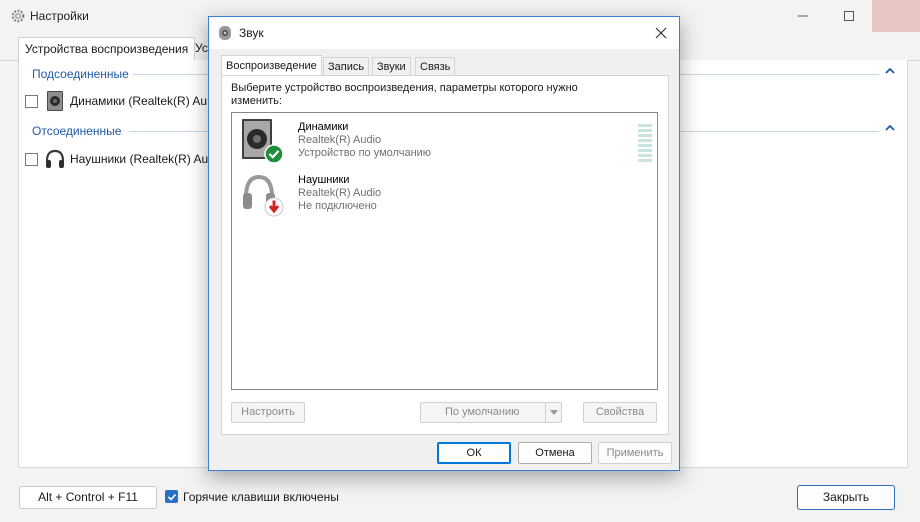 This screenshot has height=522, width=920. I want to click on set-default-label: По умолчанию, so click(482, 412).